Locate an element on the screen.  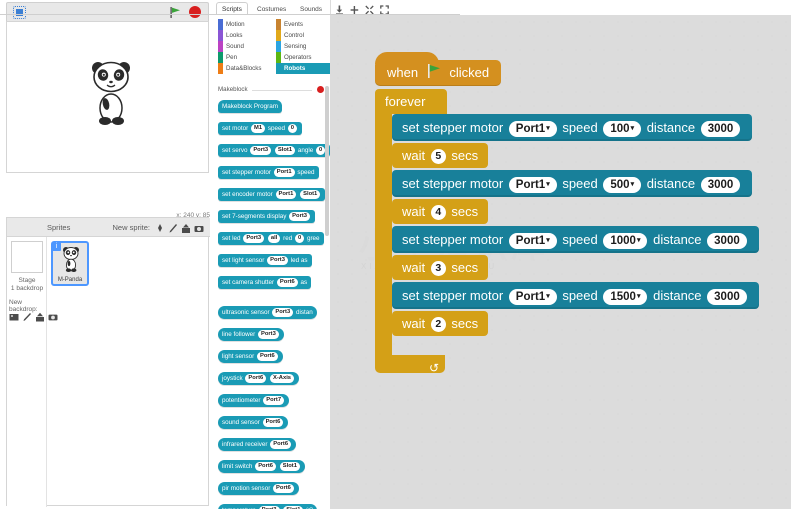
sprite-library-icon is located at coordinates (160, 226).